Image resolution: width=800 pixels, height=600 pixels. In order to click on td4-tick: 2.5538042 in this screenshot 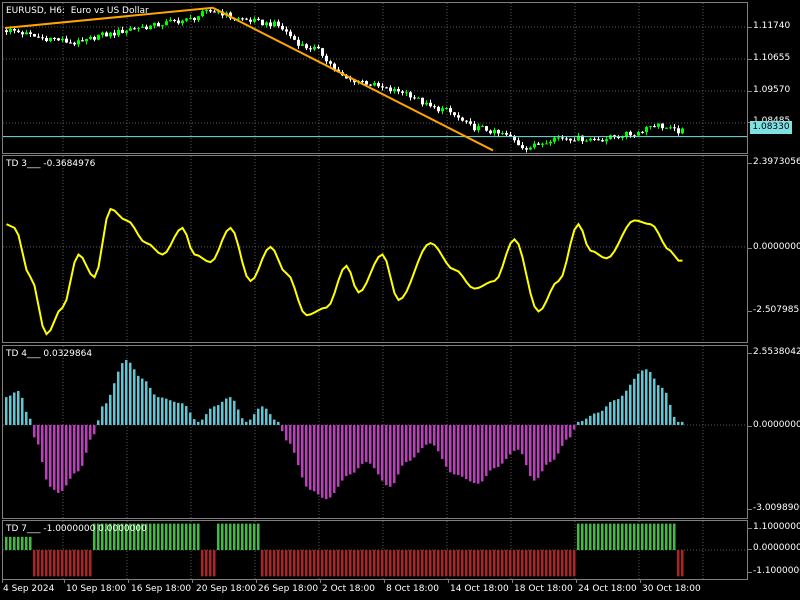, I will do `click(774, 352)`.